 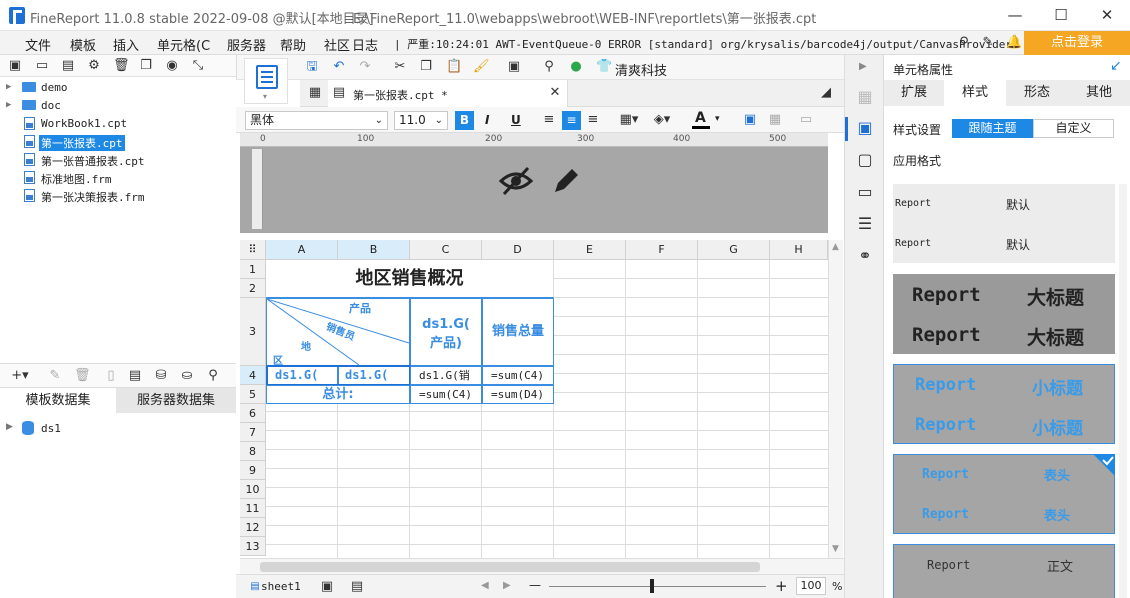 What do you see at coordinates (734, 250) in the screenshot?
I see `column-header-g: G` at bounding box center [734, 250].